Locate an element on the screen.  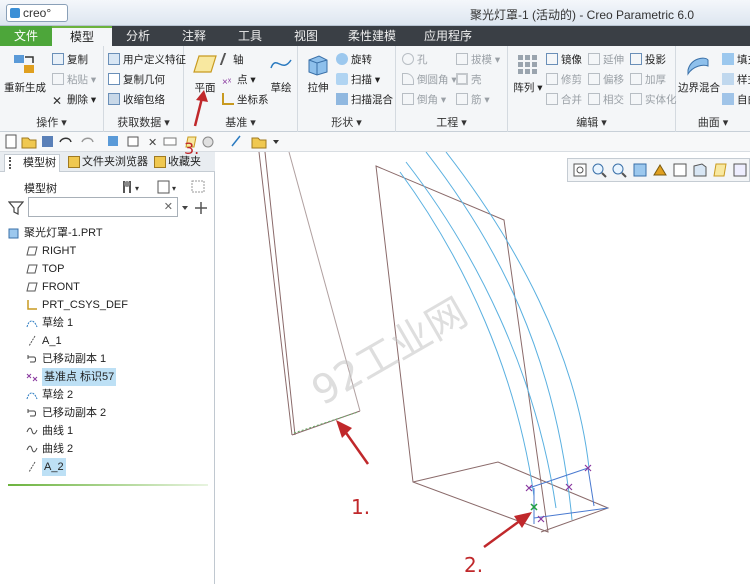
csys-button: 坐标系 is located at coordinates (245, 99).